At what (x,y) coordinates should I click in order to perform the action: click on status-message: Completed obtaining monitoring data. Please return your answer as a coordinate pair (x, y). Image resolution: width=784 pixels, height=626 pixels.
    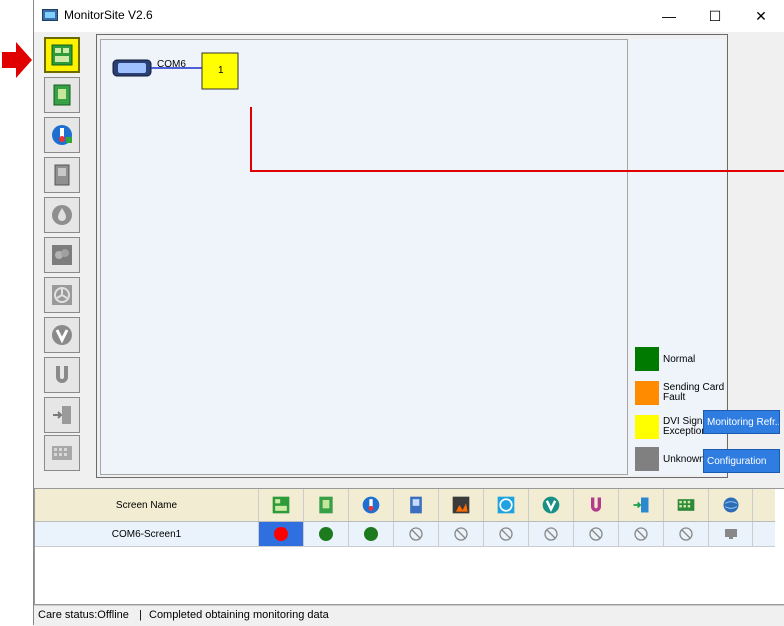
    Looking at the image, I should click on (239, 615).